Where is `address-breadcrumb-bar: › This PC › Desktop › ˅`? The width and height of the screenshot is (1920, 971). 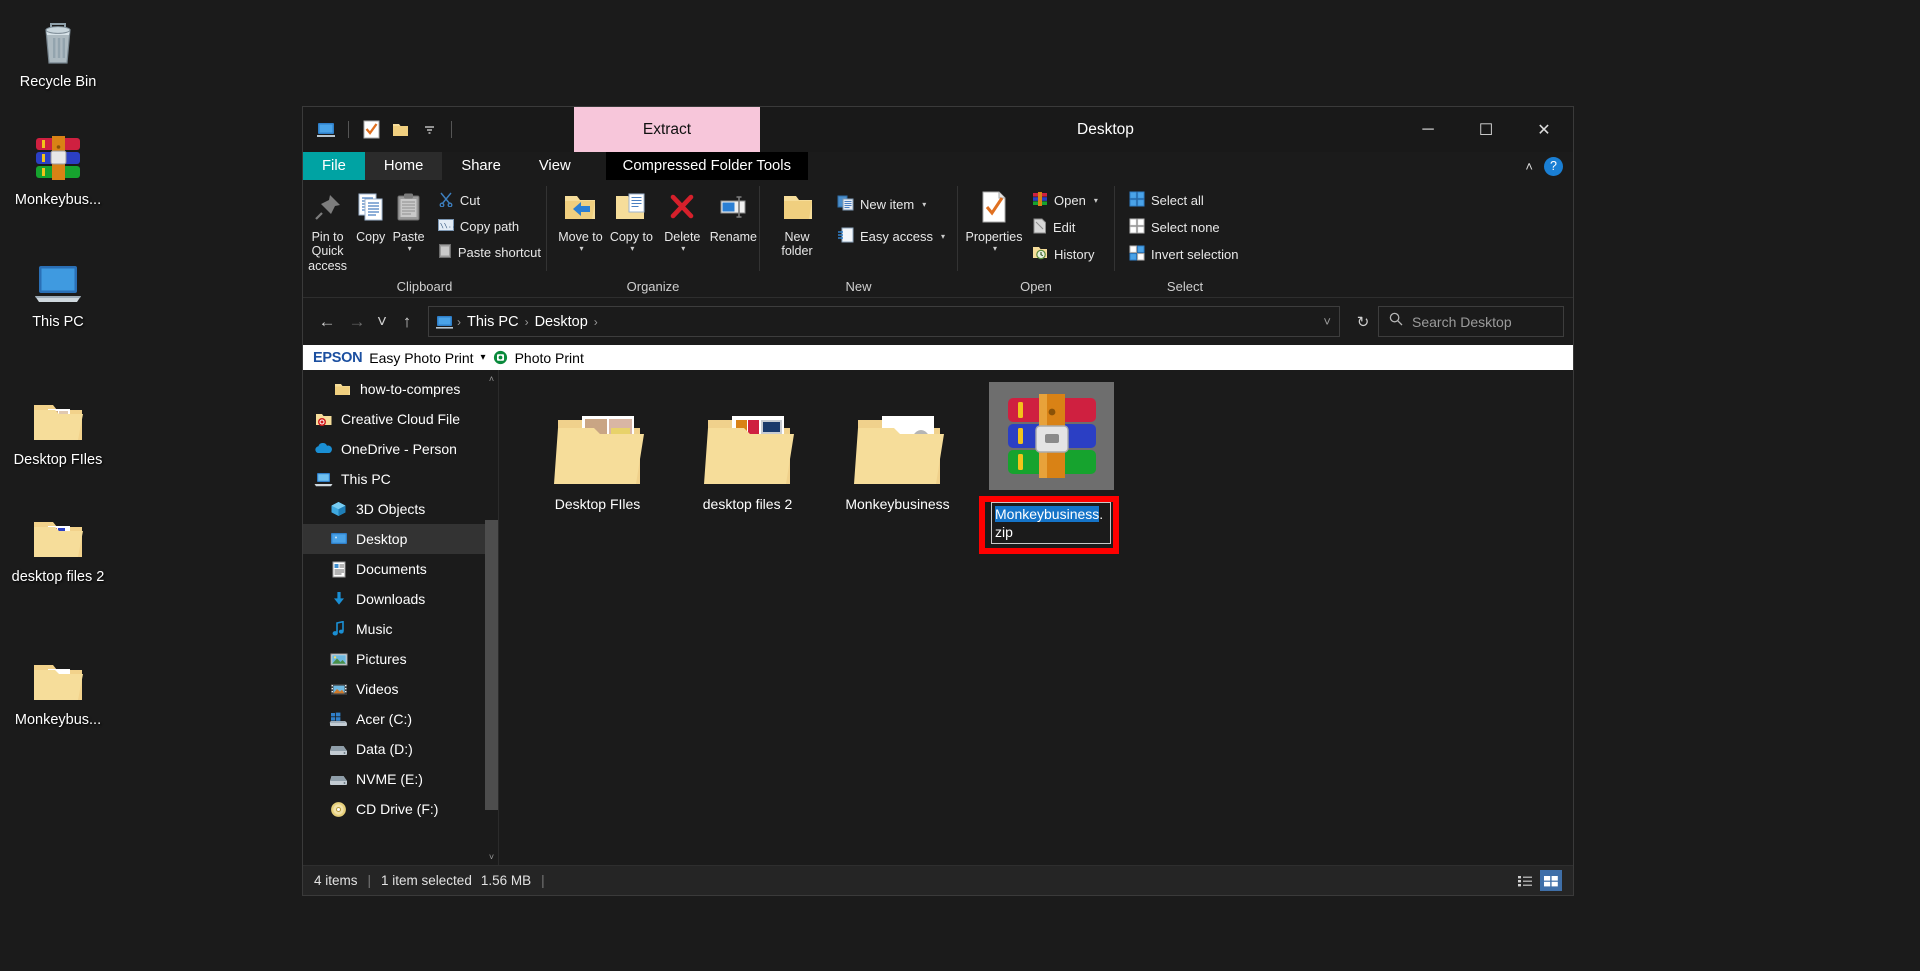
address-breadcrumb-bar: › This PC › Desktop › ˅ is located at coordinates (884, 321).